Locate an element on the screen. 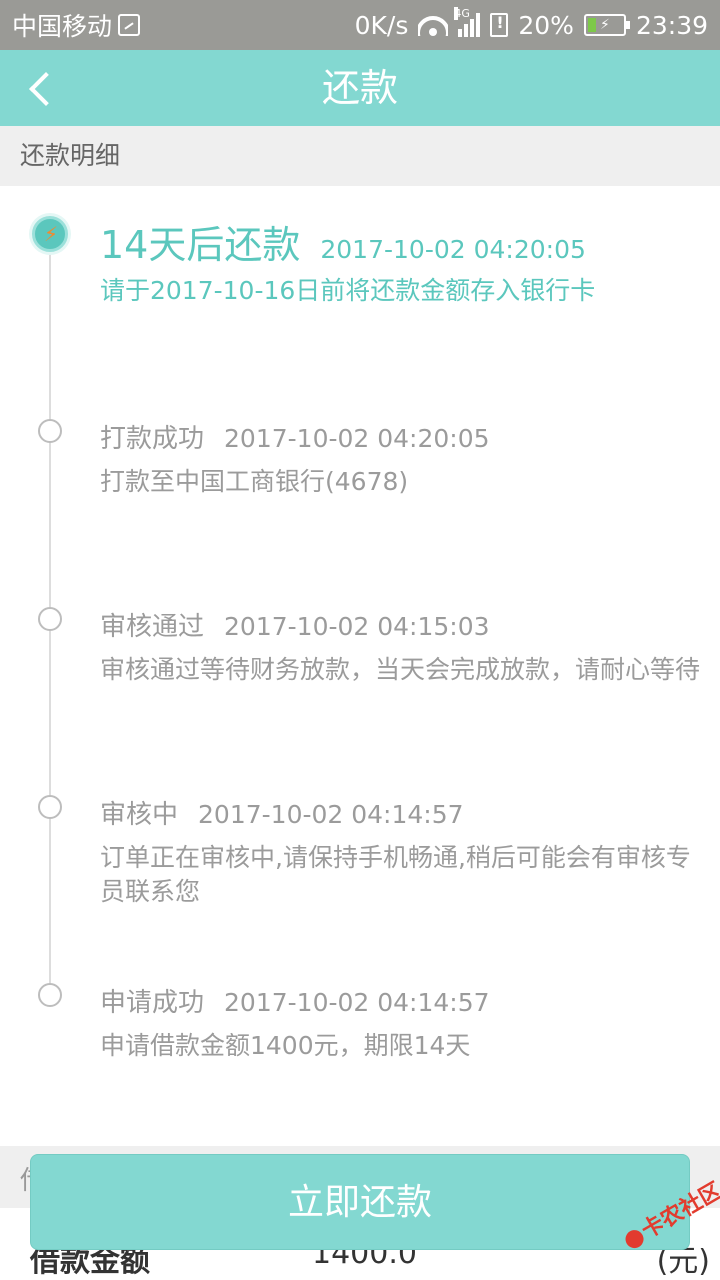 The height and width of the screenshot is (1280, 720). wifi-icon is located at coordinates (433, 25).